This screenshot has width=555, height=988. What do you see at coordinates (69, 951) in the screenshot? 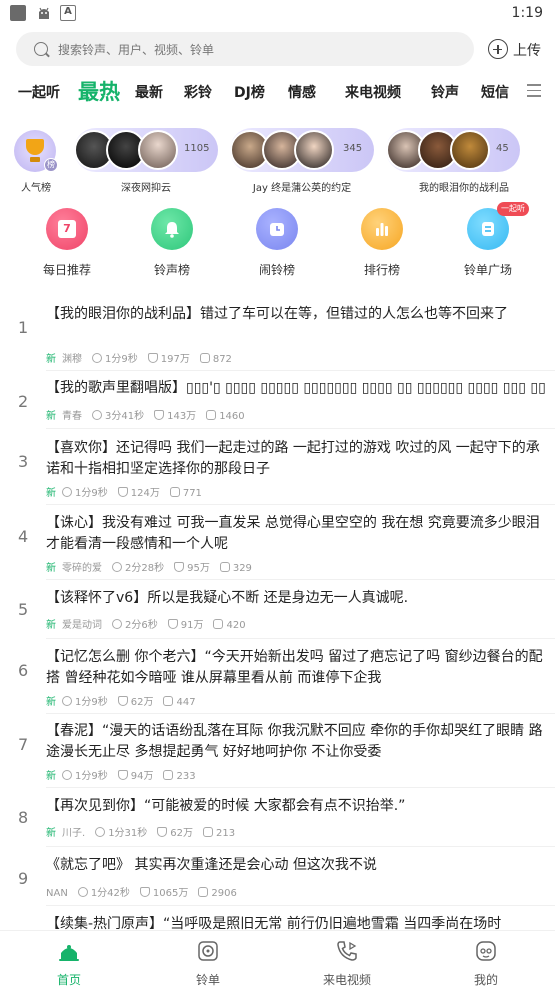
I see `home-icon` at bounding box center [69, 951].